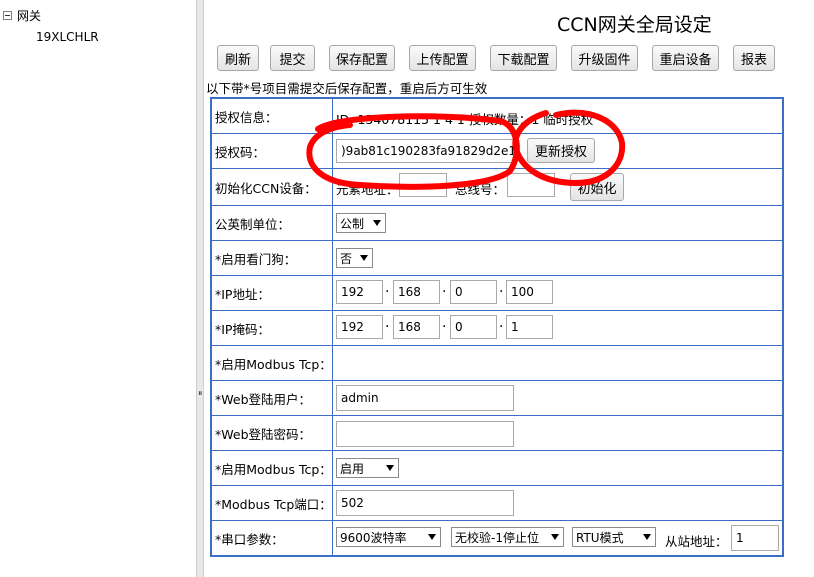 The height and width of the screenshot is (577, 814). I want to click on ip-octet-3: 0, so click(473, 292).